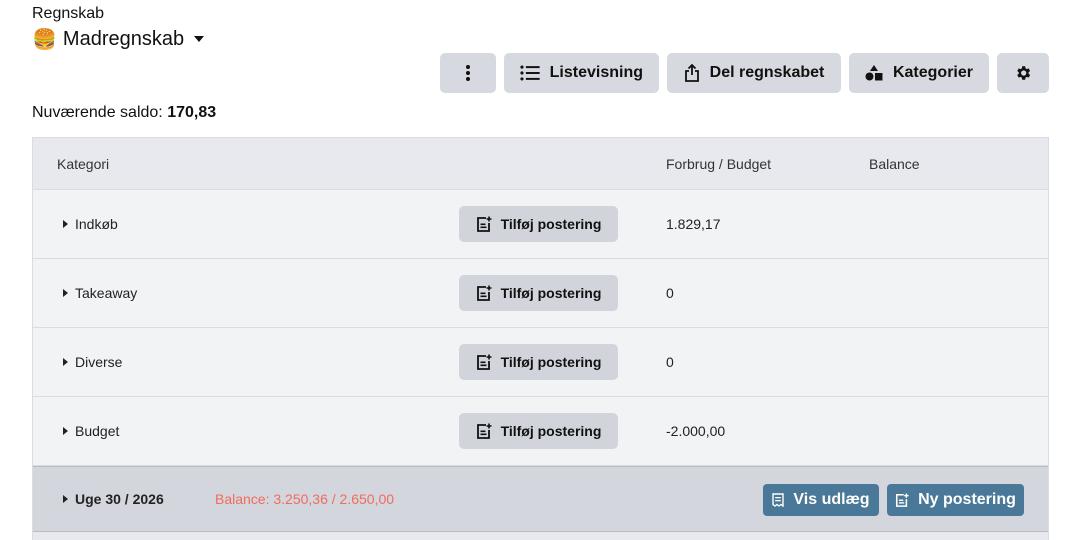  Describe the element at coordinates (68, 13) in the screenshot. I see `page-subtitle: Regnskab` at that location.